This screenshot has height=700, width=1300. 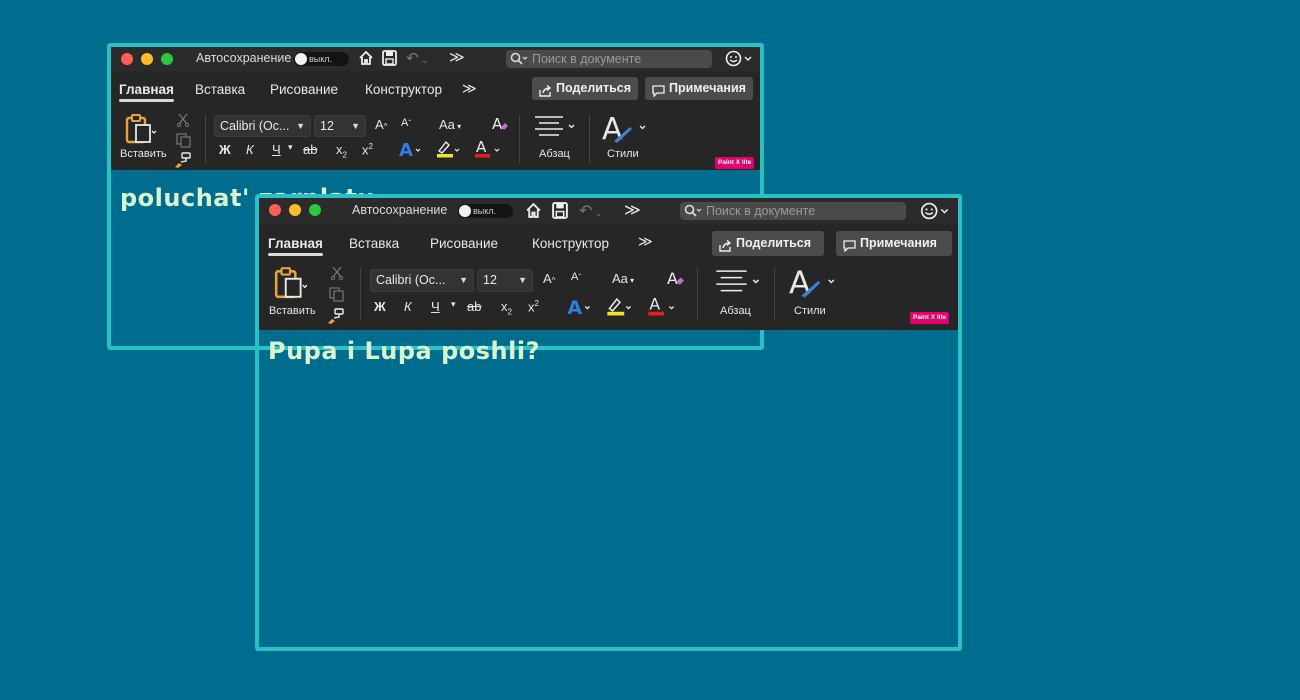 I want to click on toggle-label: выкл., so click(x=485, y=211).